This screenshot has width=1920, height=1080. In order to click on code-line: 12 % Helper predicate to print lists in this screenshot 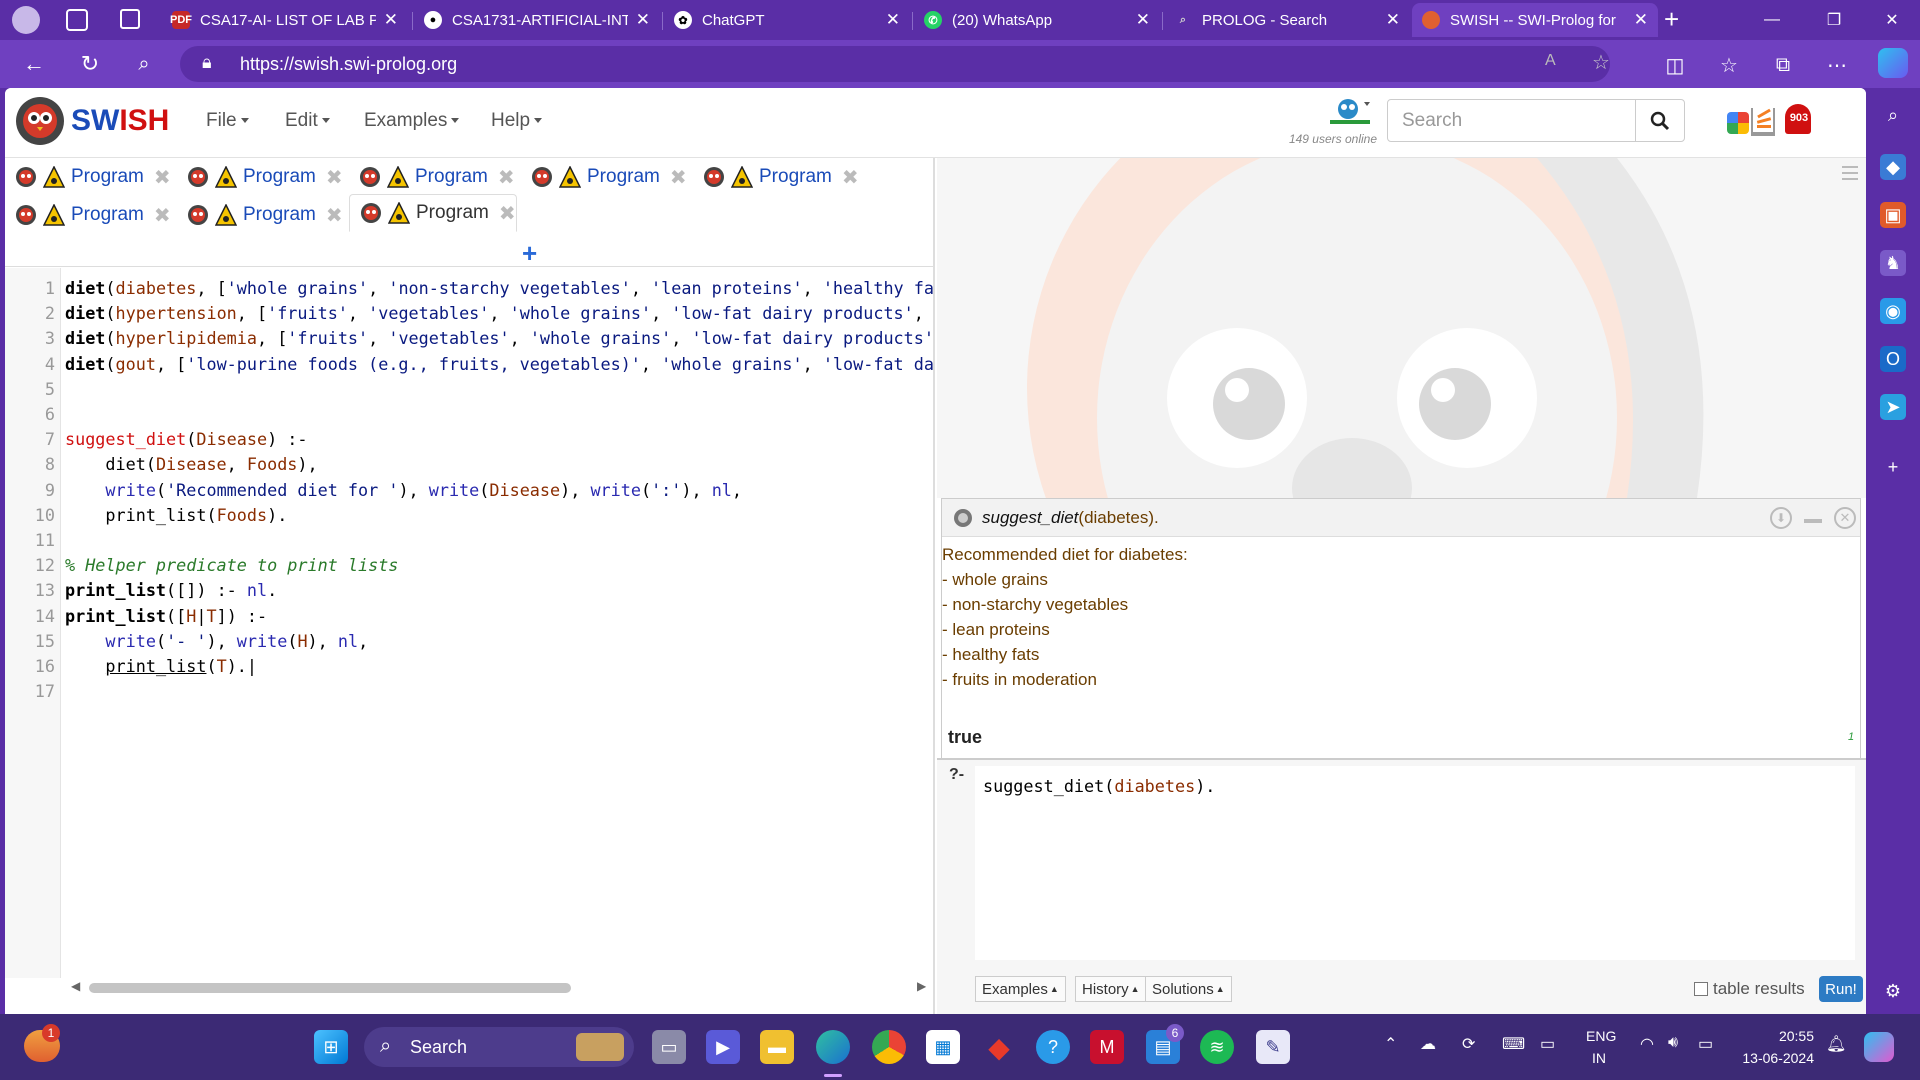, I will do `click(470, 565)`.